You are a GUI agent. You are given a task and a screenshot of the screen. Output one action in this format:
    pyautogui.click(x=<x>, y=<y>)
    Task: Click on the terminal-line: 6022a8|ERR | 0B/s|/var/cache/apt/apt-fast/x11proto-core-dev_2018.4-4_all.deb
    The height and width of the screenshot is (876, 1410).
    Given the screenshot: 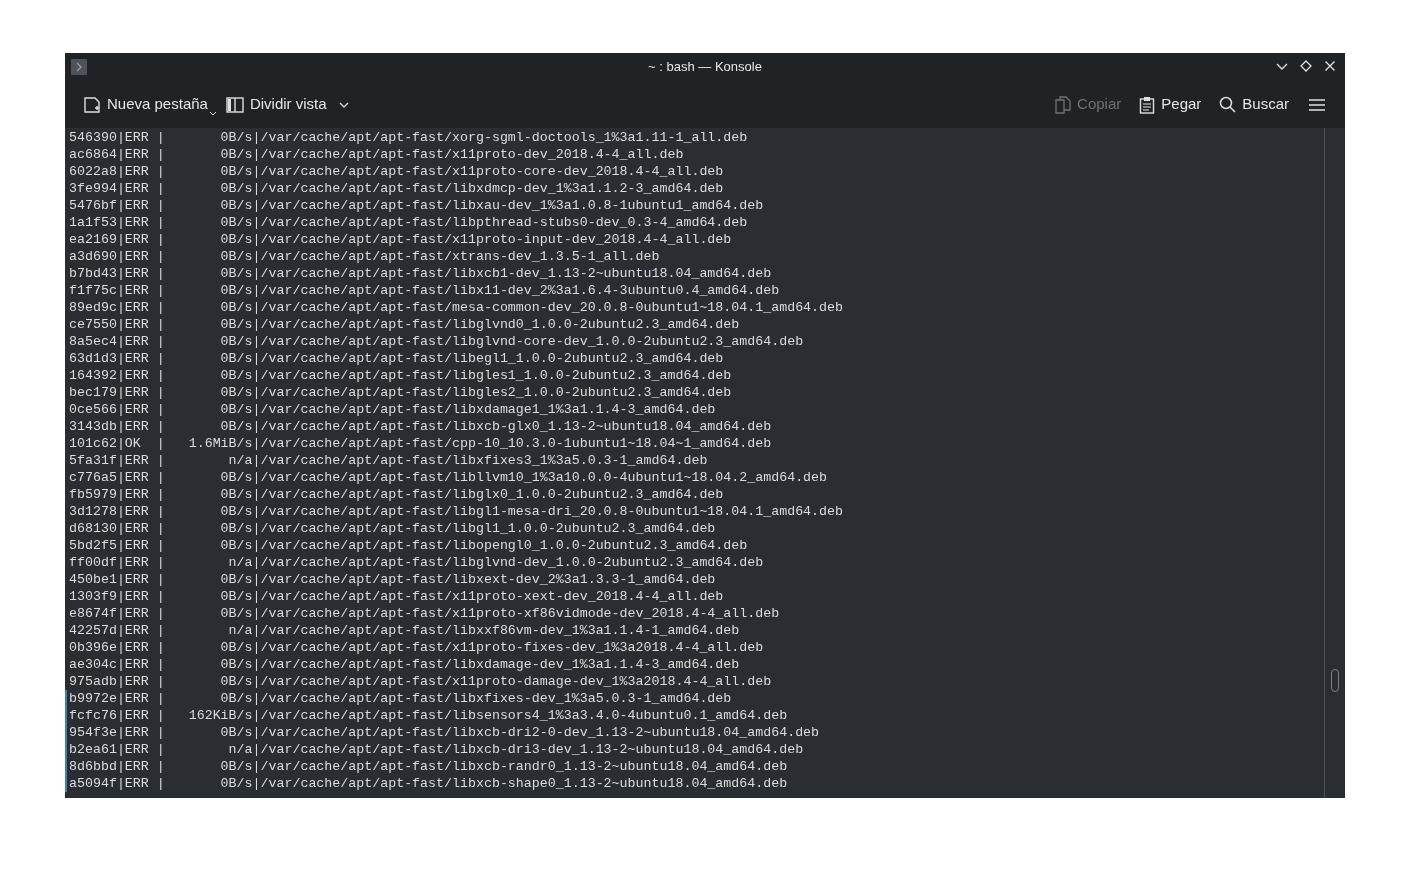 What is the action you would take?
    pyautogui.click(x=396, y=171)
    